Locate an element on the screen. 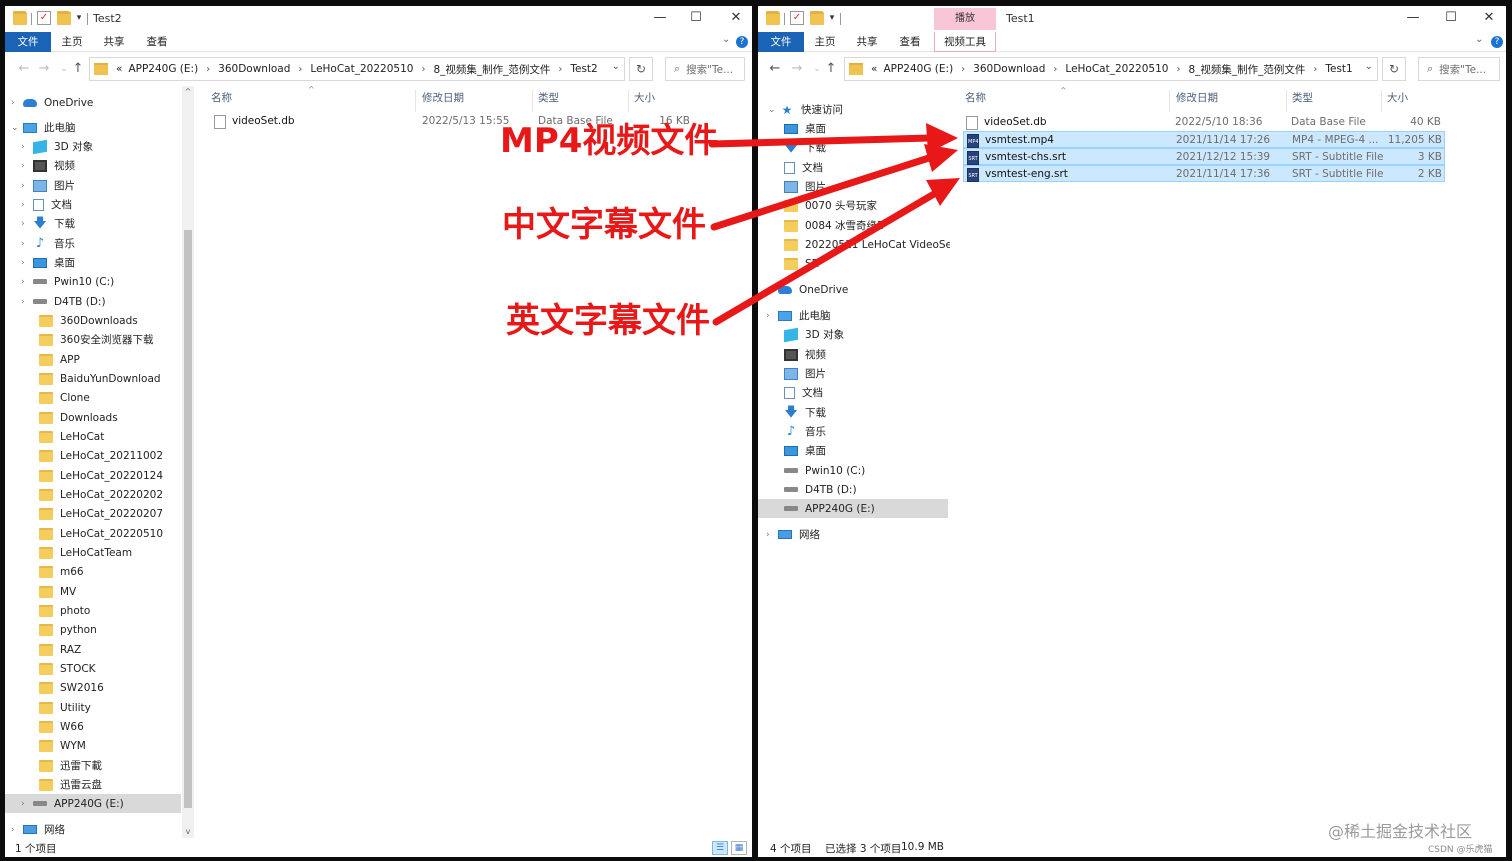 Image resolution: width=1512 pixels, height=861 pixels. sidebar-item: LeHoCat_20220510 is located at coordinates (93, 533).